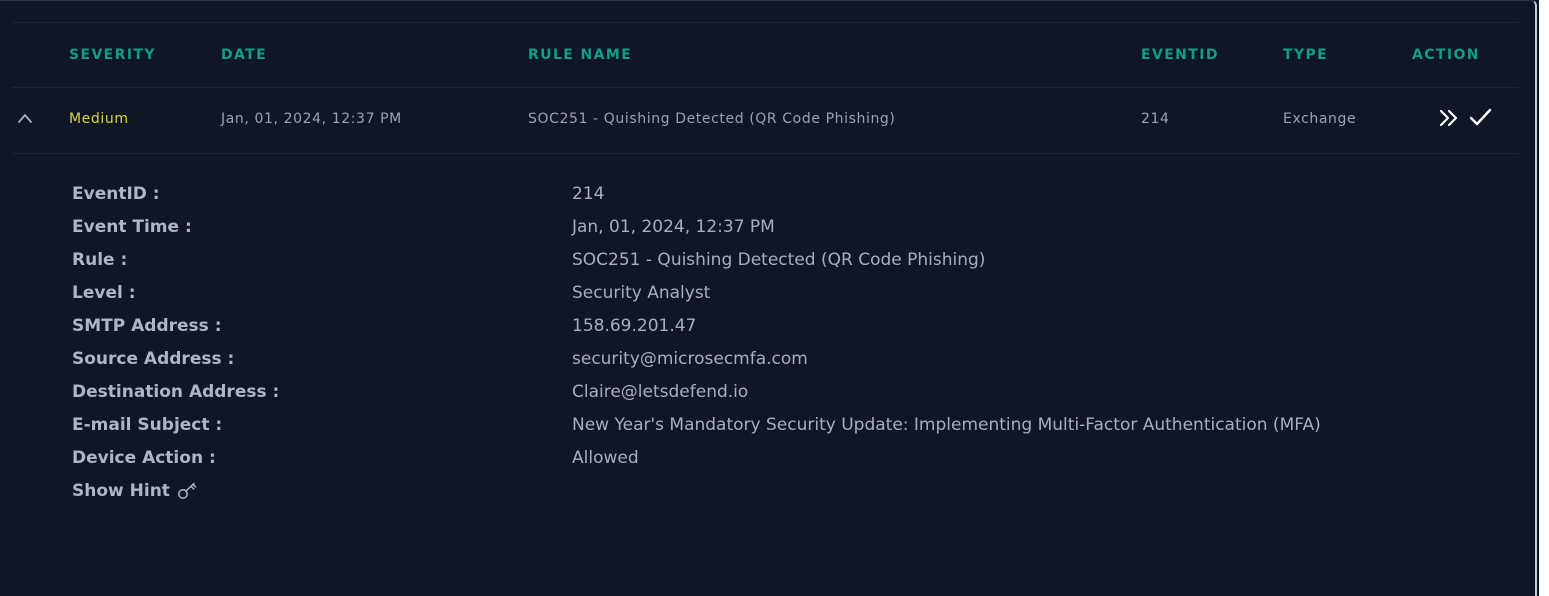 This screenshot has width=1549, height=596. What do you see at coordinates (1155, 119) in the screenshot?
I see `event-id: 214` at bounding box center [1155, 119].